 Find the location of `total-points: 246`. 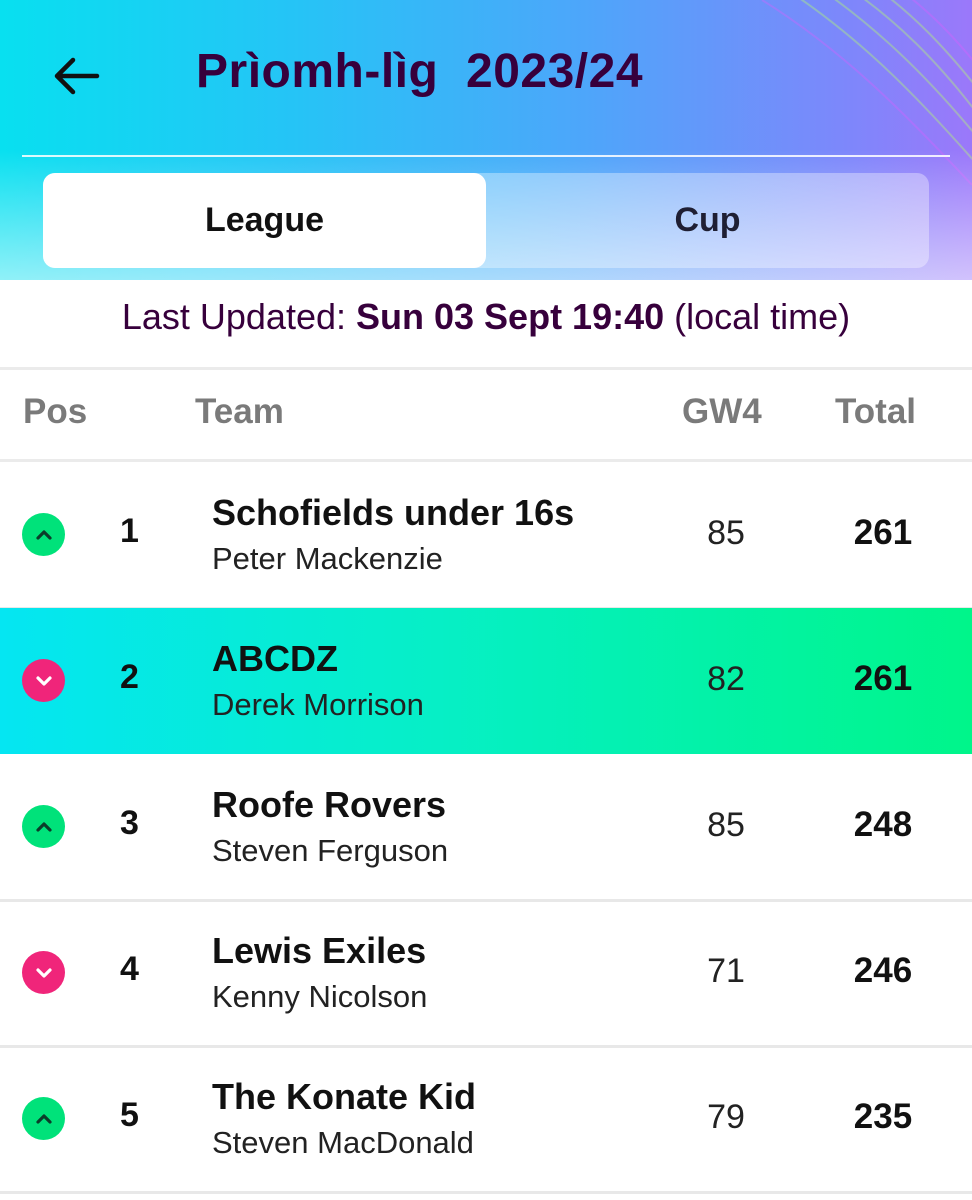

total-points: 246 is located at coordinates (883, 970).